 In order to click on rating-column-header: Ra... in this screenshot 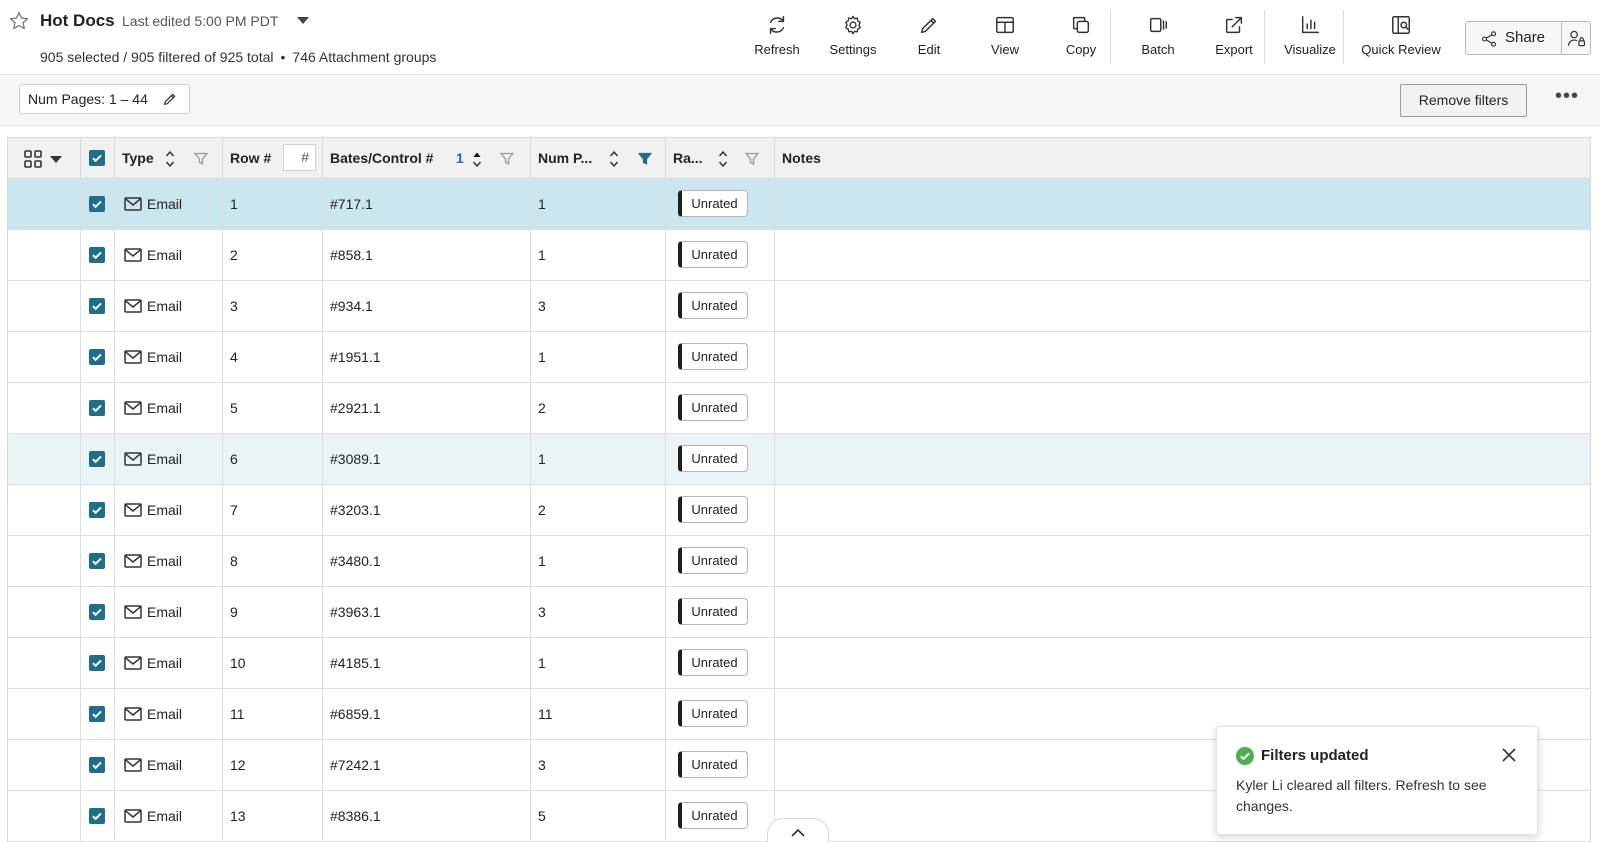, I will do `click(720, 158)`.